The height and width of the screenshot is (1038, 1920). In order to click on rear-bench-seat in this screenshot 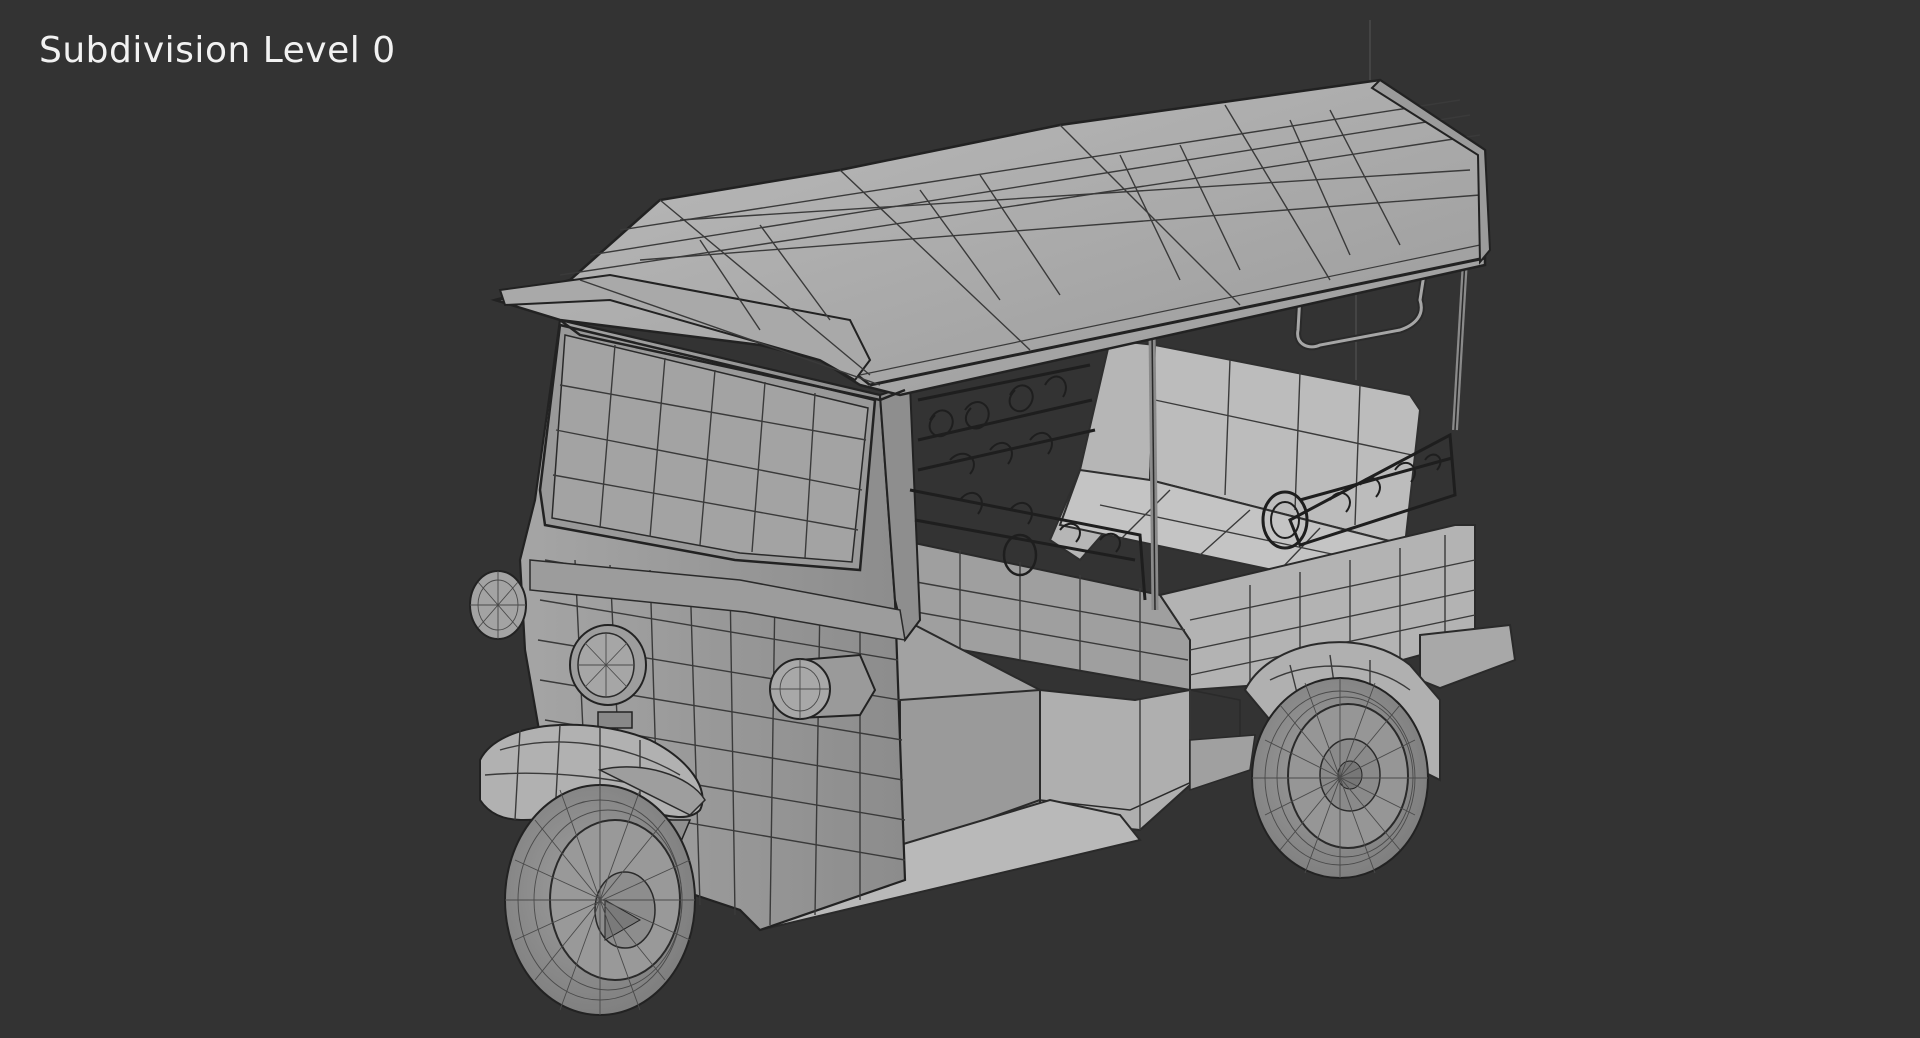, I will do `click(1235, 460)`.